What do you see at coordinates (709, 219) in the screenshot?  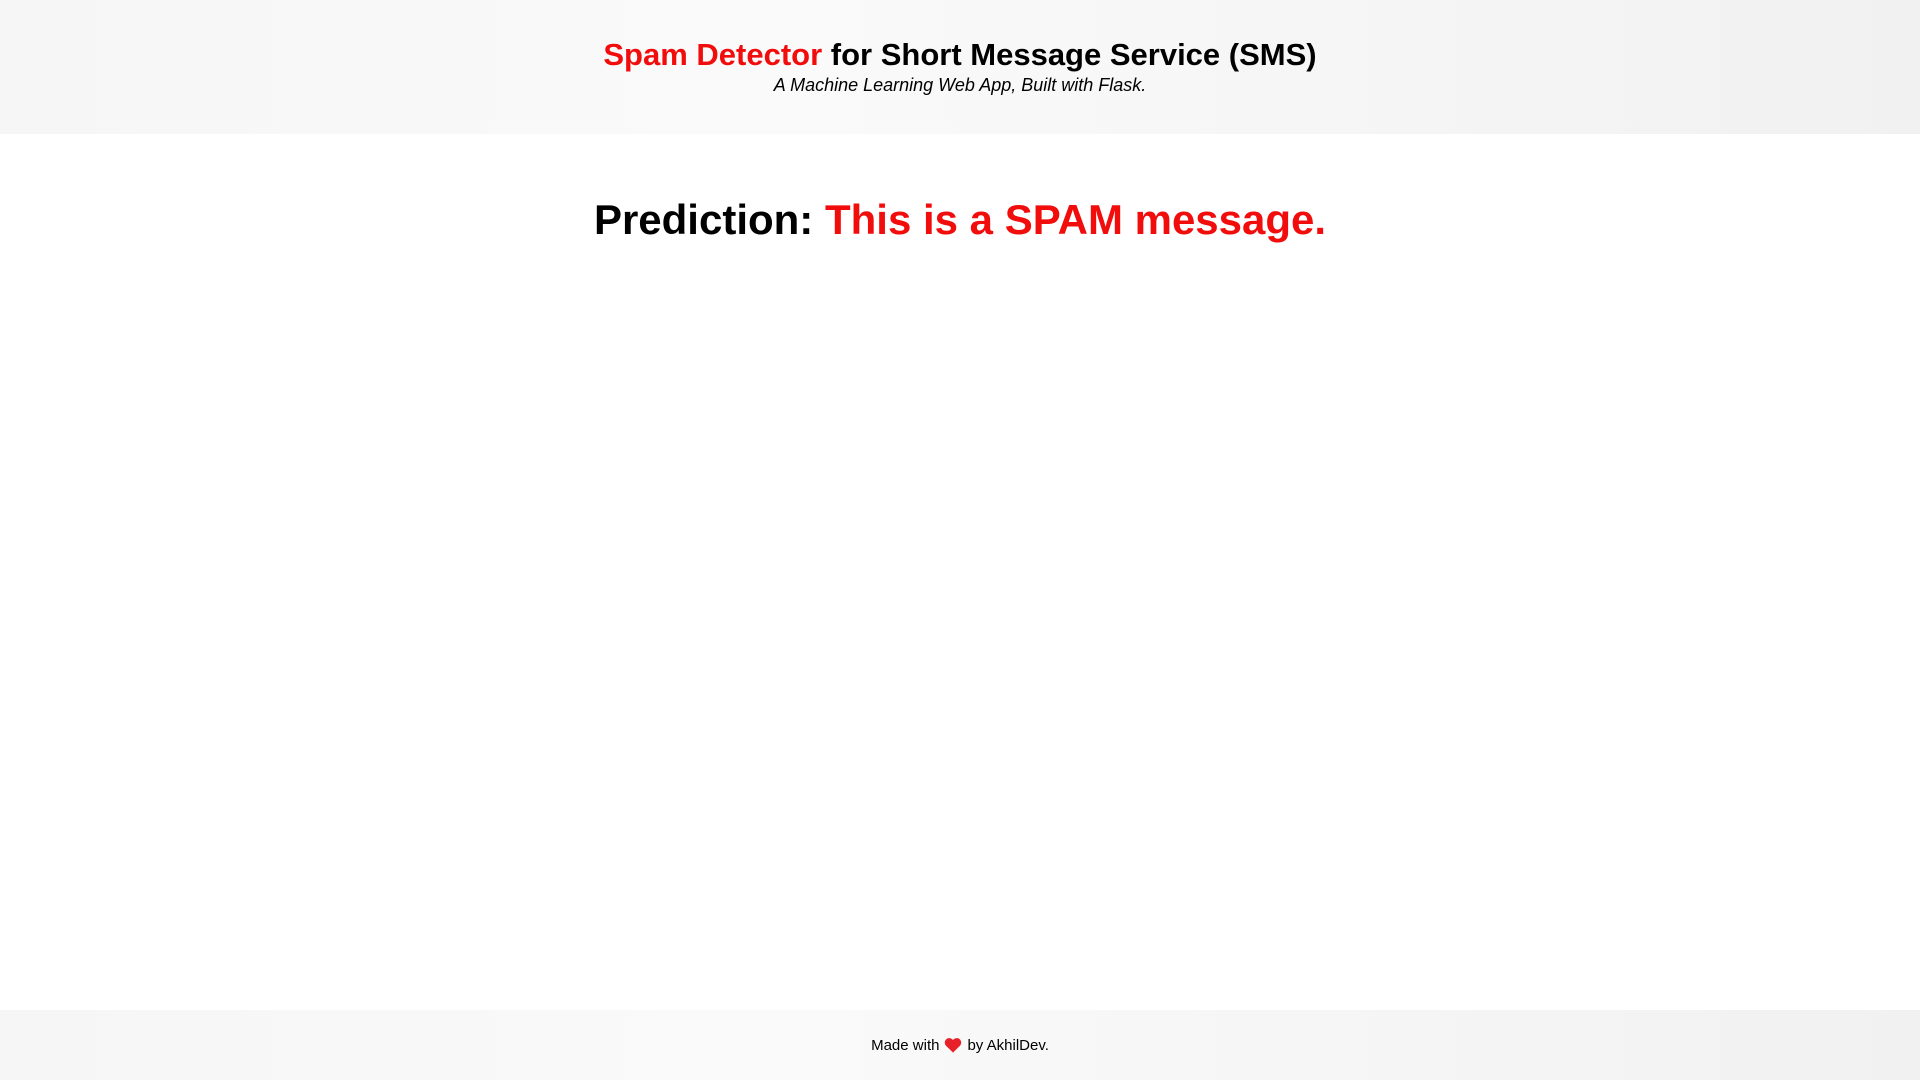 I see `prediction-label: Prediction:` at bounding box center [709, 219].